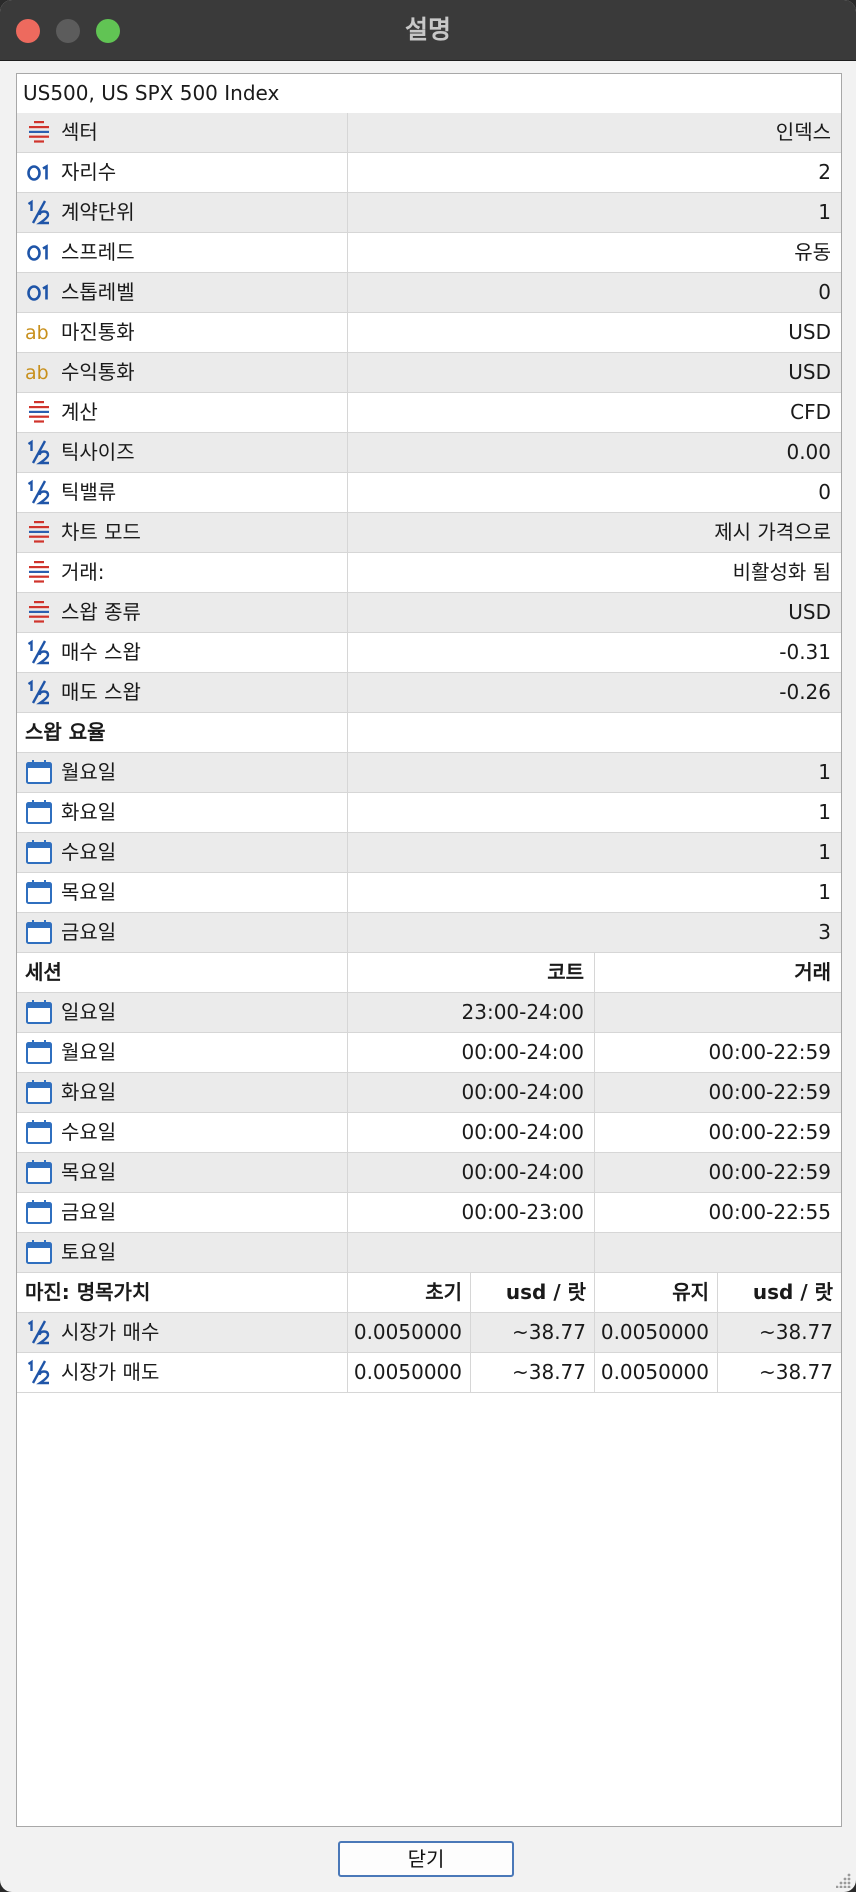 The width and height of the screenshot is (856, 1892). Describe the element at coordinates (182, 212) in the screenshot. I see `row-label: 계약단위` at that location.